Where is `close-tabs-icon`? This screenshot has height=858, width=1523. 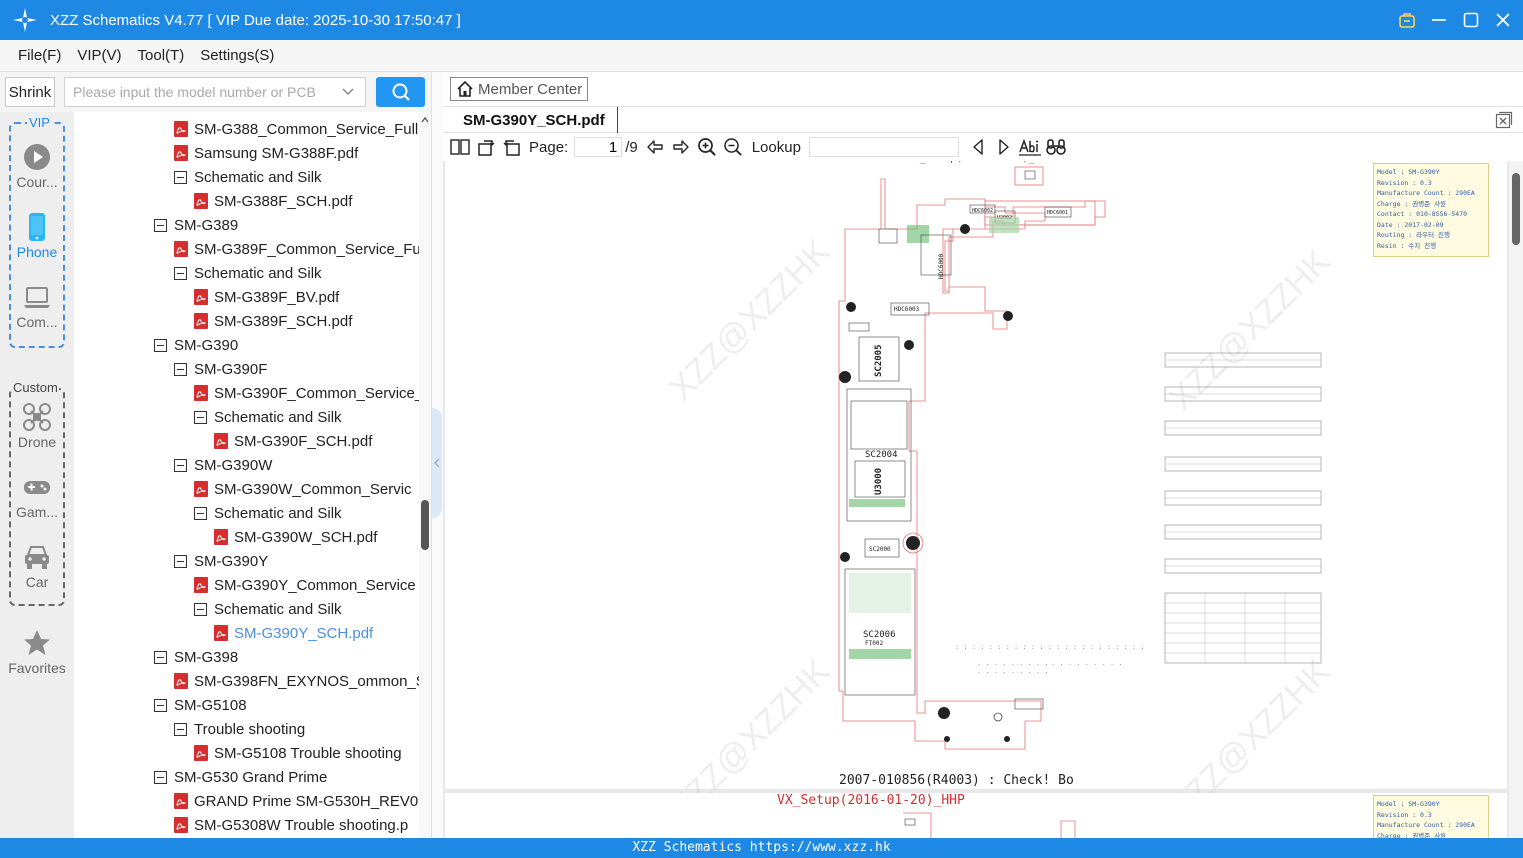
close-tabs-icon is located at coordinates (1504, 120).